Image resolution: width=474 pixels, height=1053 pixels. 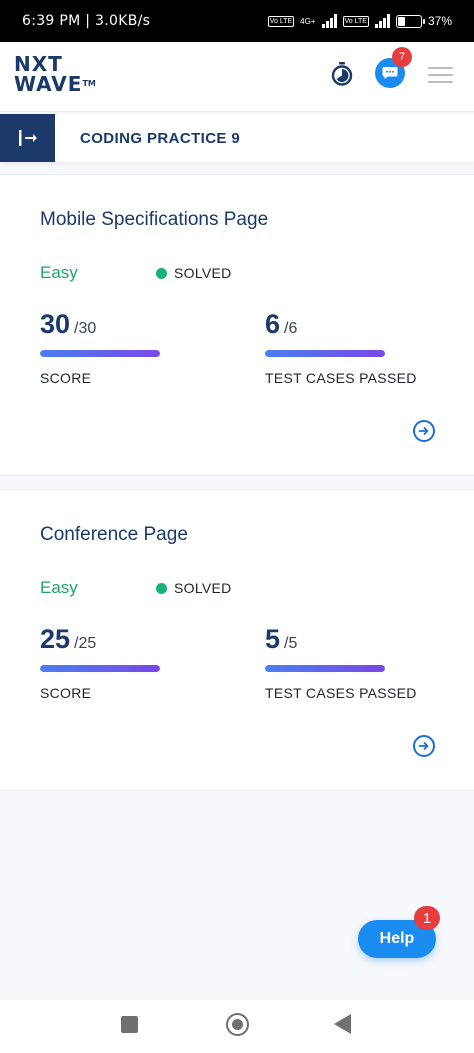 What do you see at coordinates (273, 324) in the screenshot?
I see `tests-number: 6` at bounding box center [273, 324].